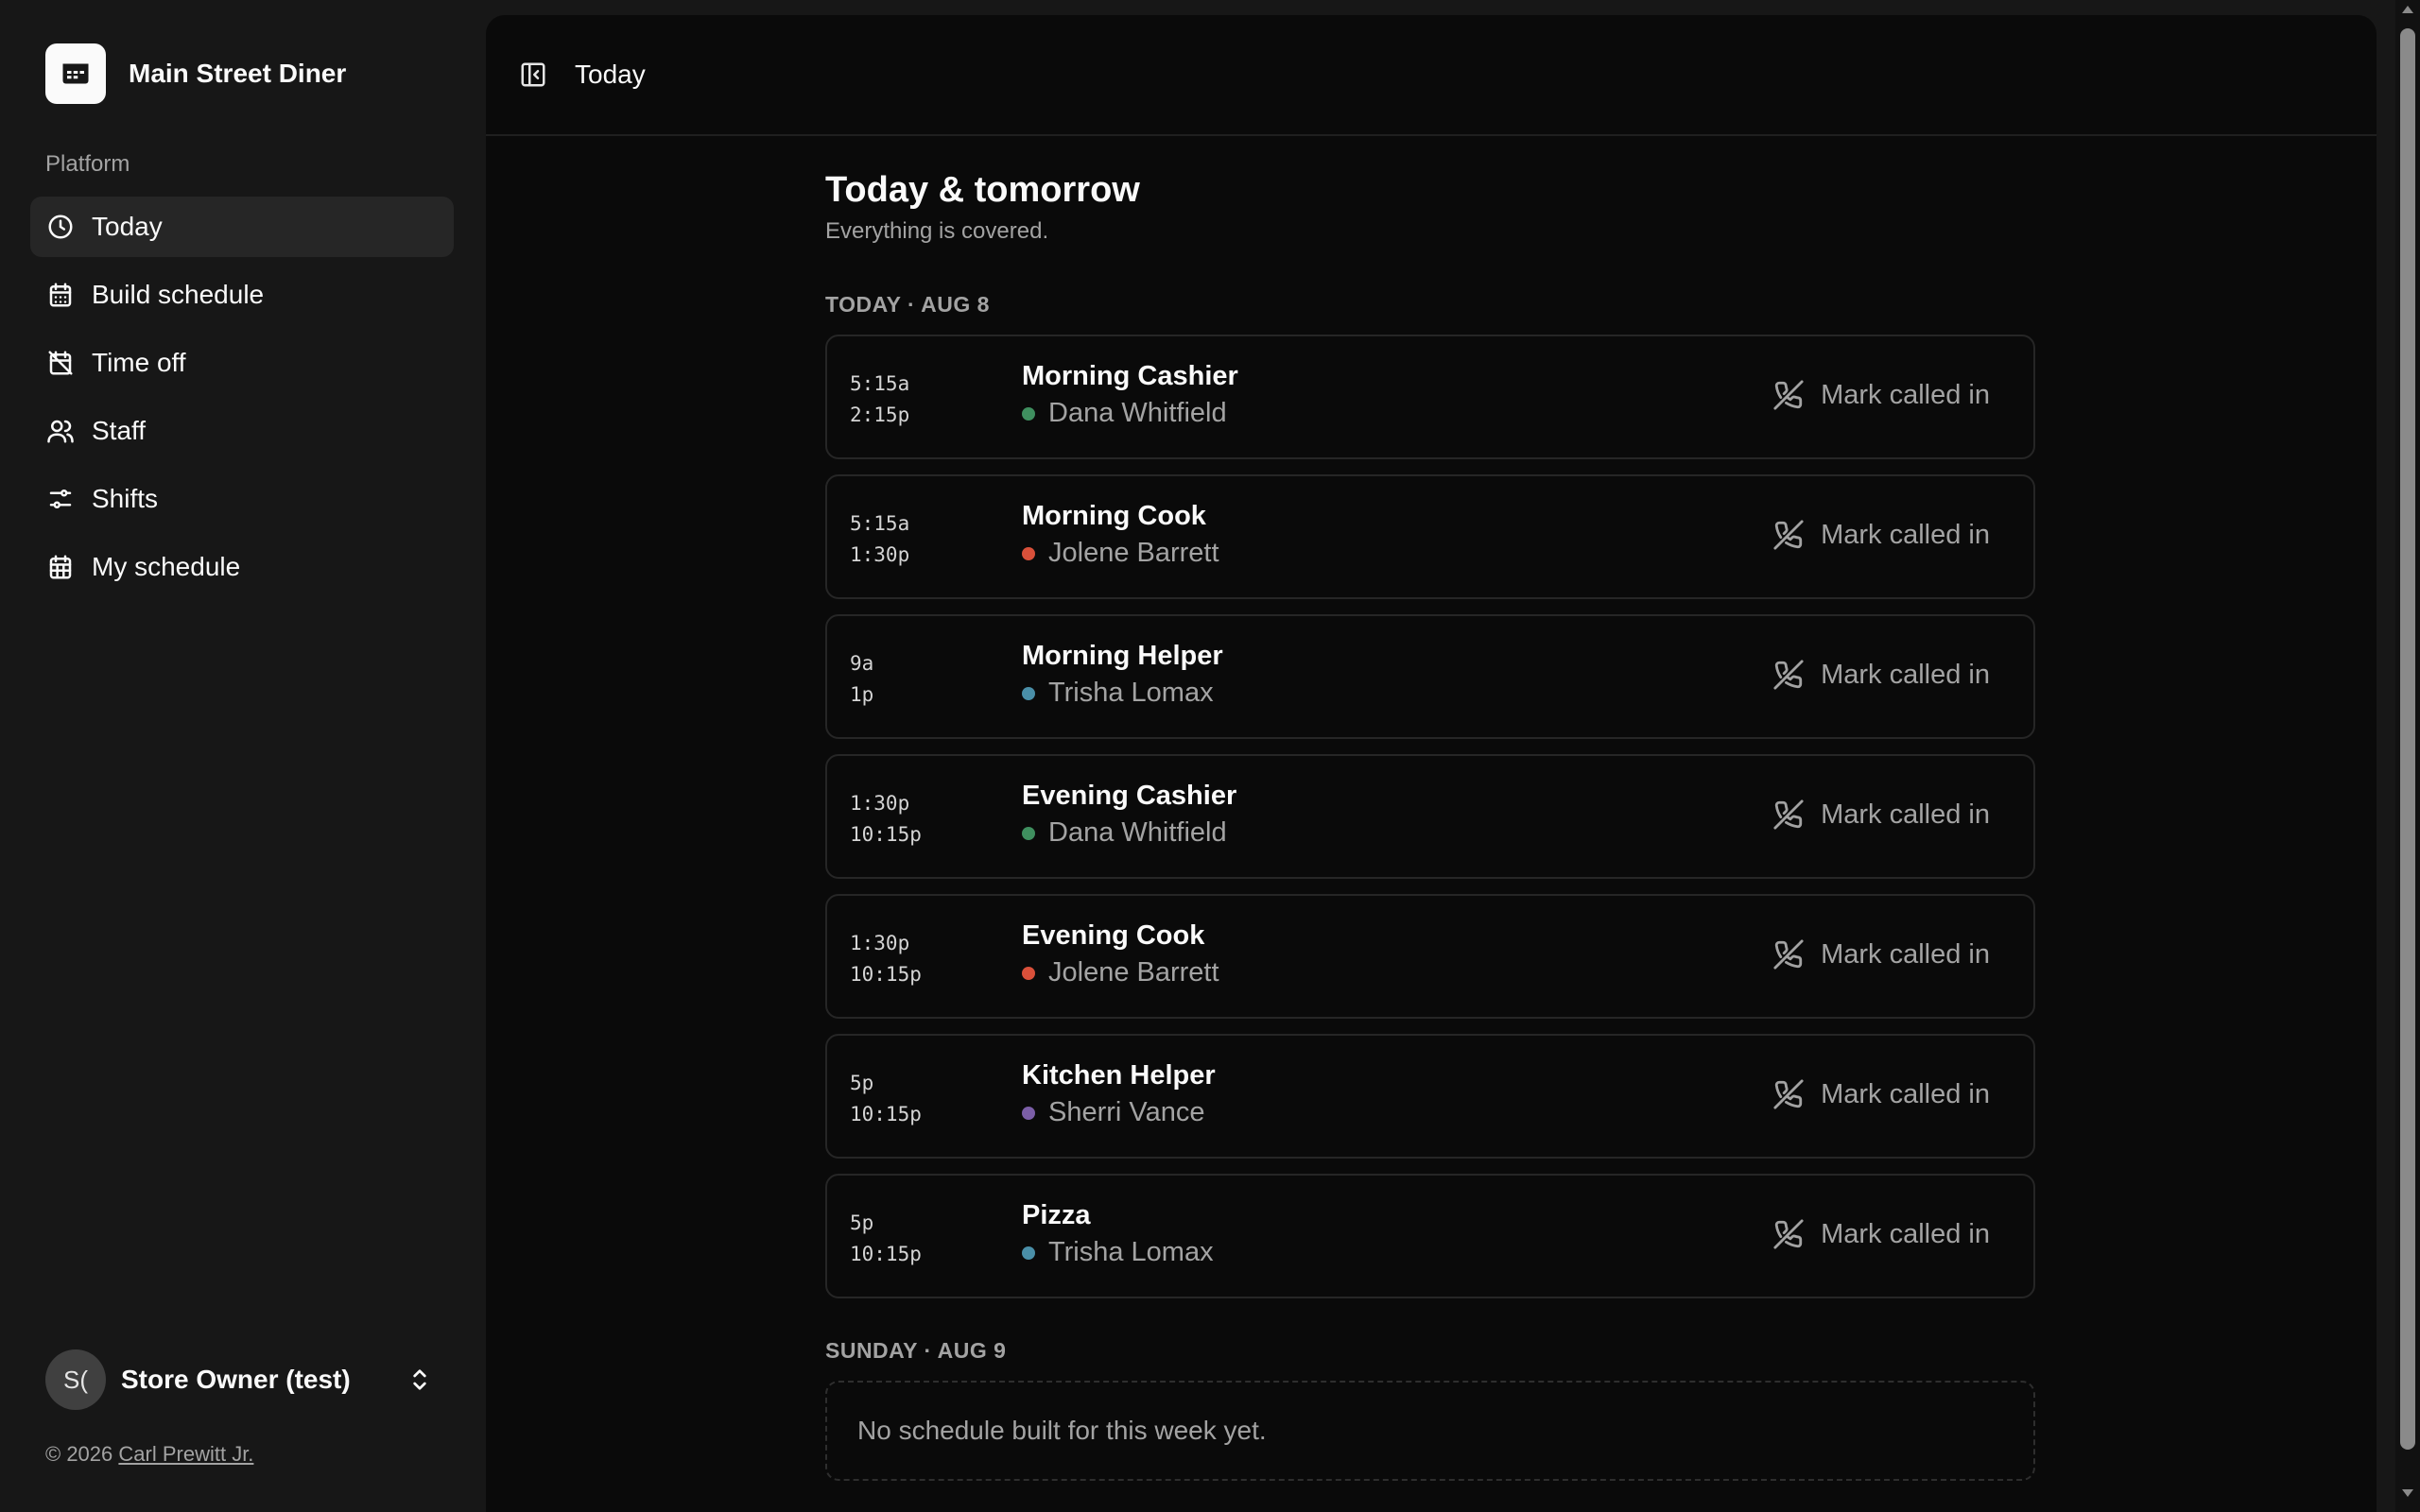  I want to click on shift-assignee: Dana Whitfield, so click(1129, 833).